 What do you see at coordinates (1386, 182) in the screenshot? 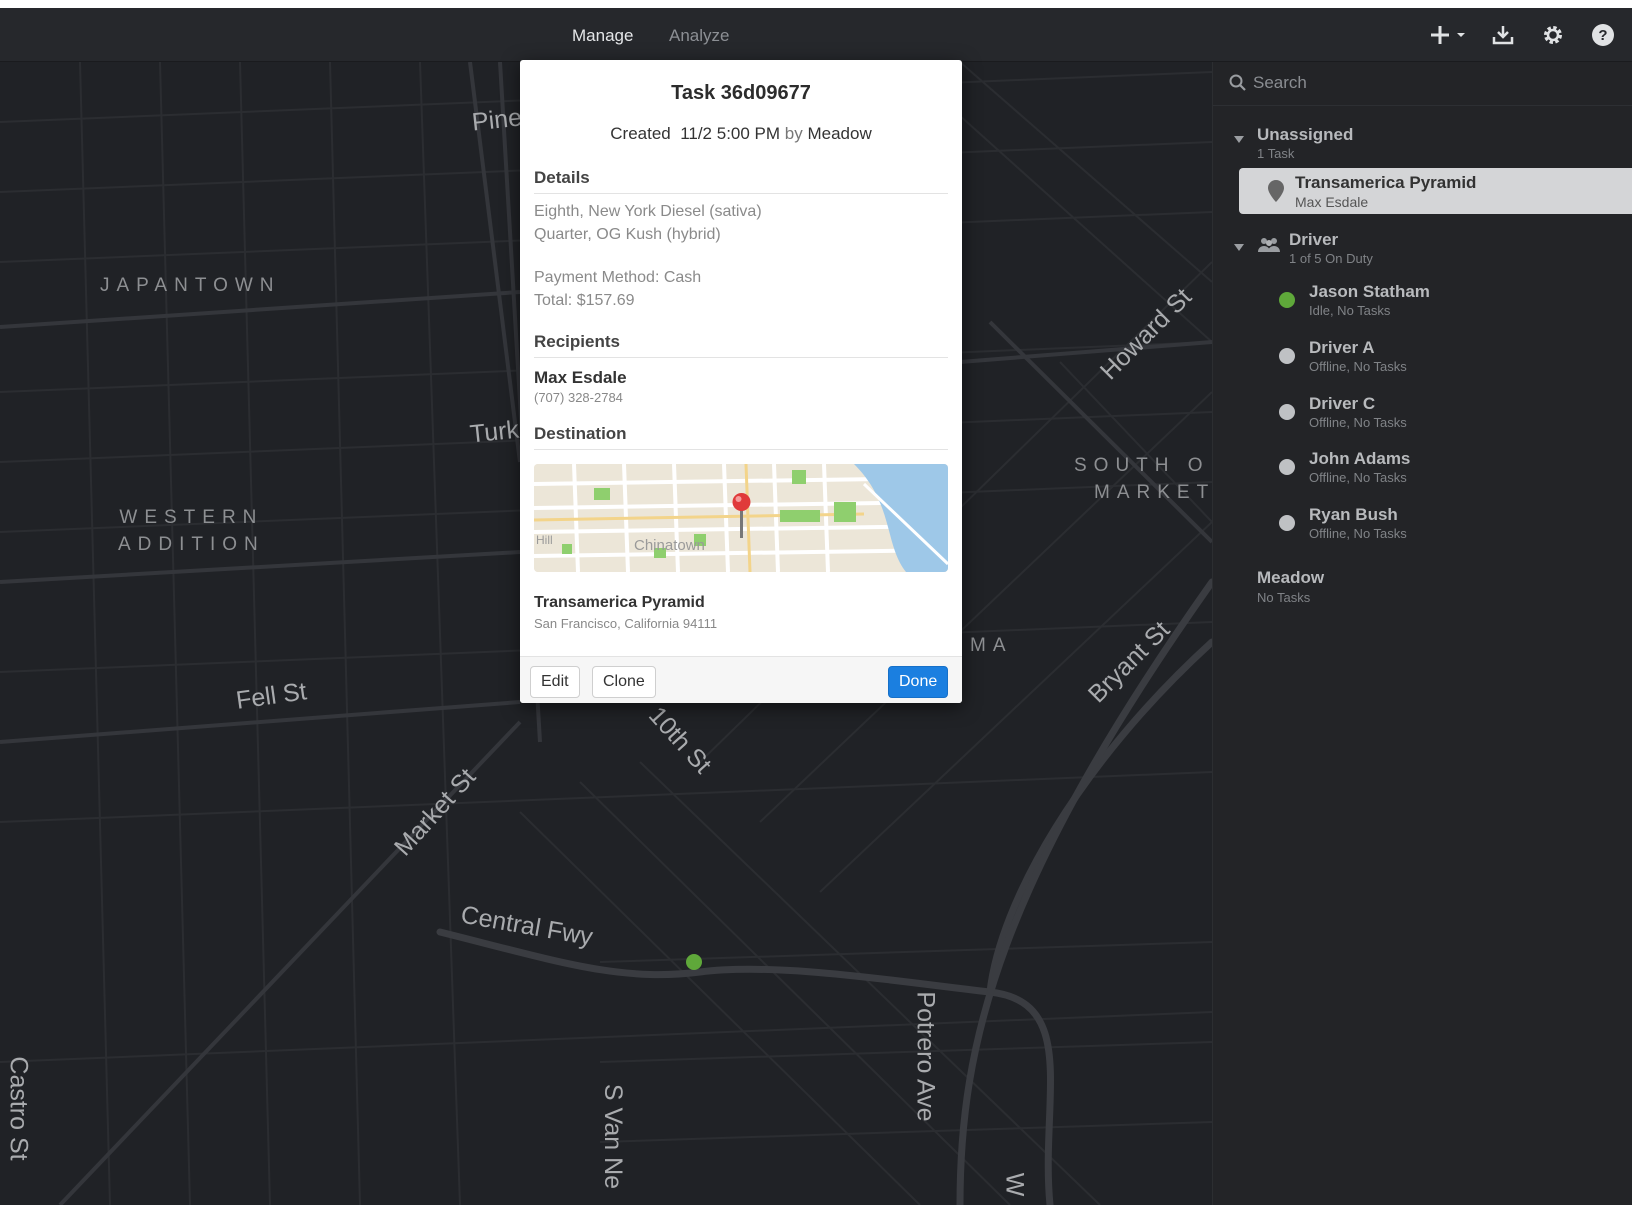
I see `task-item-title: Transamerica Pyramid` at bounding box center [1386, 182].